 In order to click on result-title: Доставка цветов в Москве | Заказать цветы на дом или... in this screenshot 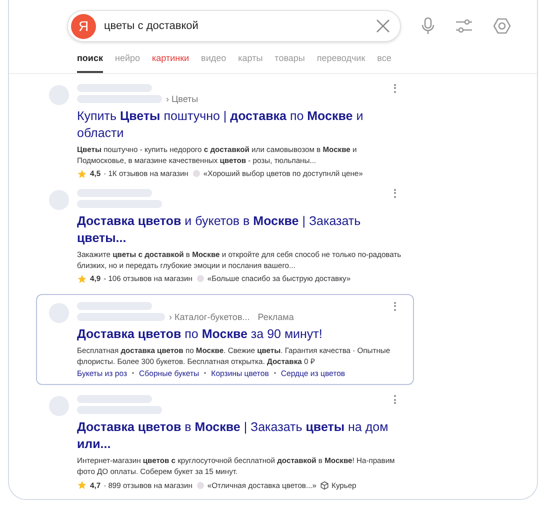, I will do `click(242, 436)`.